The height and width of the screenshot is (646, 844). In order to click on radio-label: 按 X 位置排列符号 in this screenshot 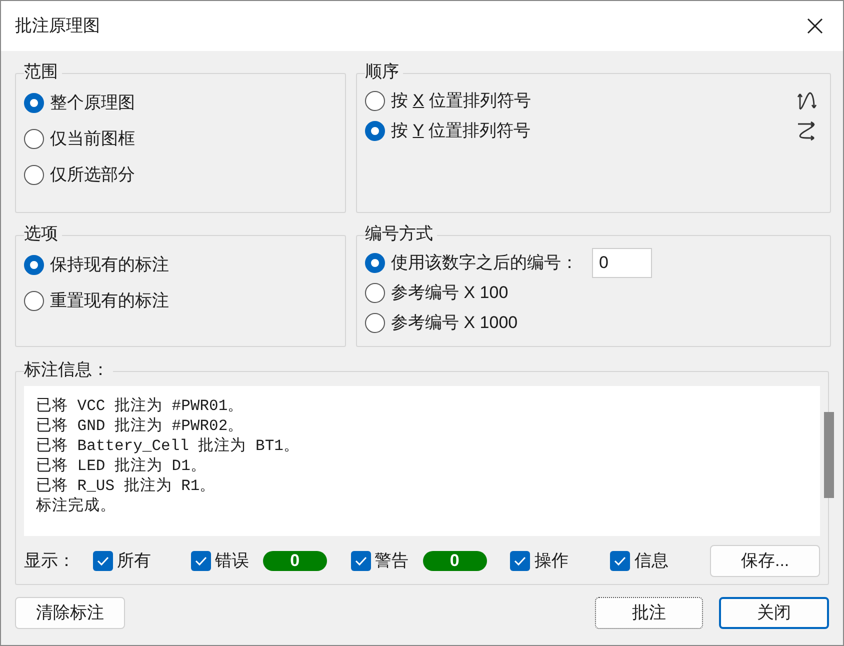, I will do `click(461, 101)`.